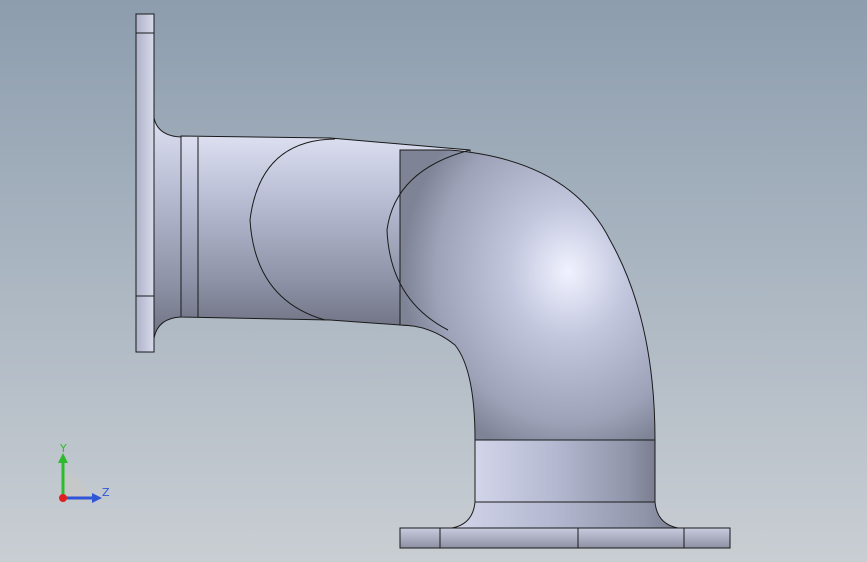 The height and width of the screenshot is (562, 867). Describe the element at coordinates (97, 498) in the screenshot. I see `z-axis-arrow-icon` at that location.